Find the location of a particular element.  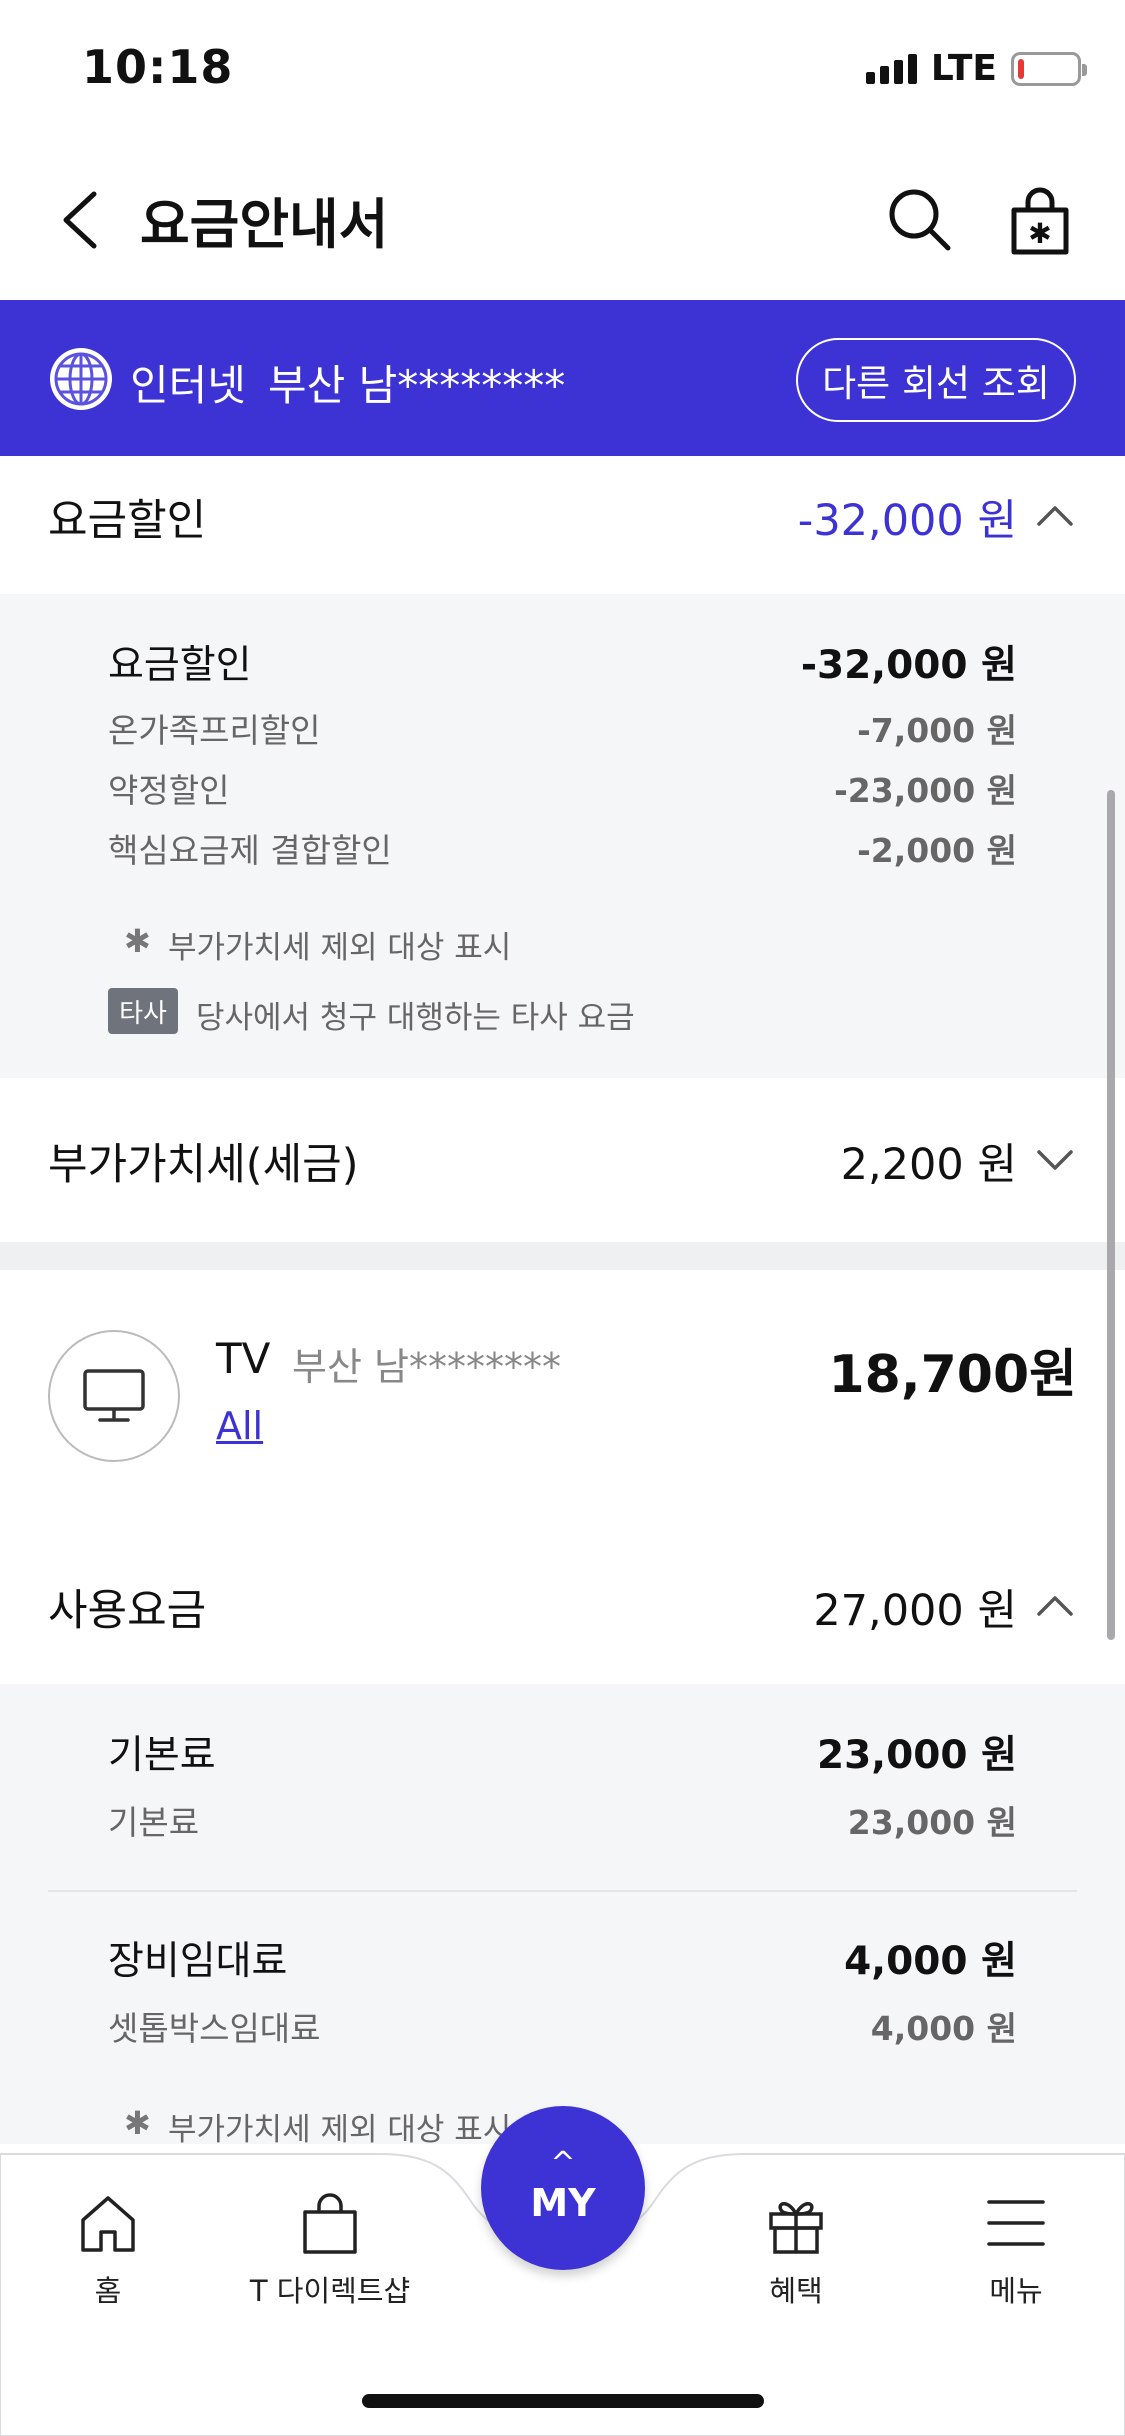

nav-home: 홈 is located at coordinates (108, 2250).